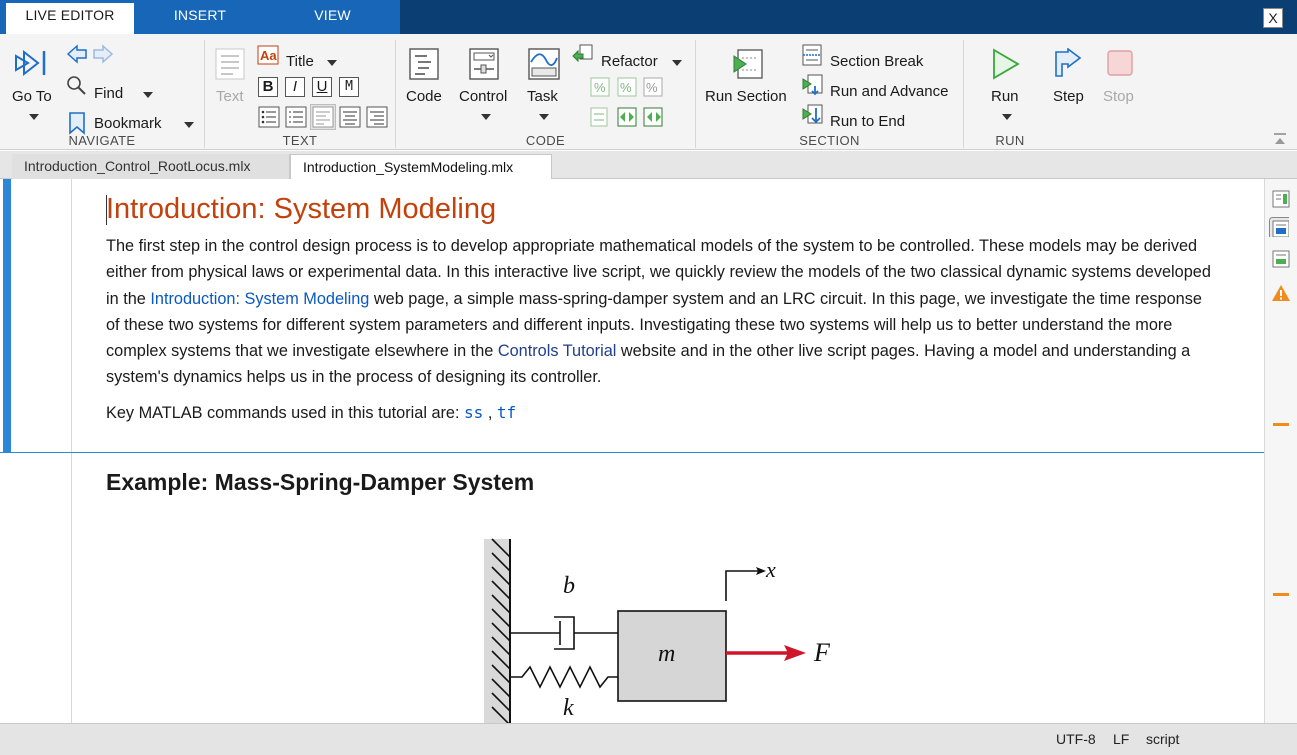 The height and width of the screenshot is (755, 1297). Describe the element at coordinates (322, 87) in the screenshot. I see `underline-button: U` at that location.